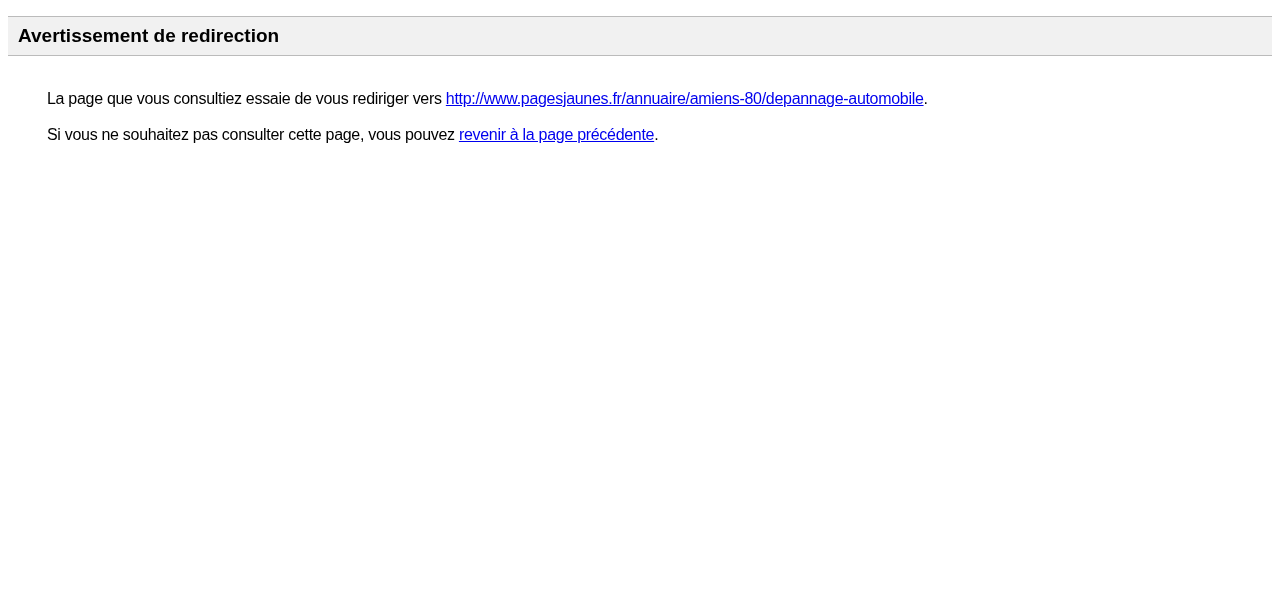 This screenshot has width=1280, height=600. I want to click on link: http://www.pagesjaunes.fr/annuaire/amiens-80/depannage-automobile, so click(684, 98).